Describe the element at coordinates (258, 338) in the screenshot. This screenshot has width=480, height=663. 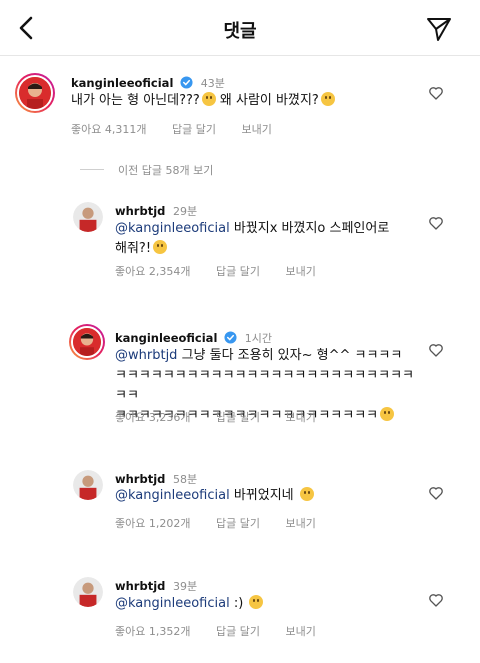
I see `timestamp: 1시간` at that location.